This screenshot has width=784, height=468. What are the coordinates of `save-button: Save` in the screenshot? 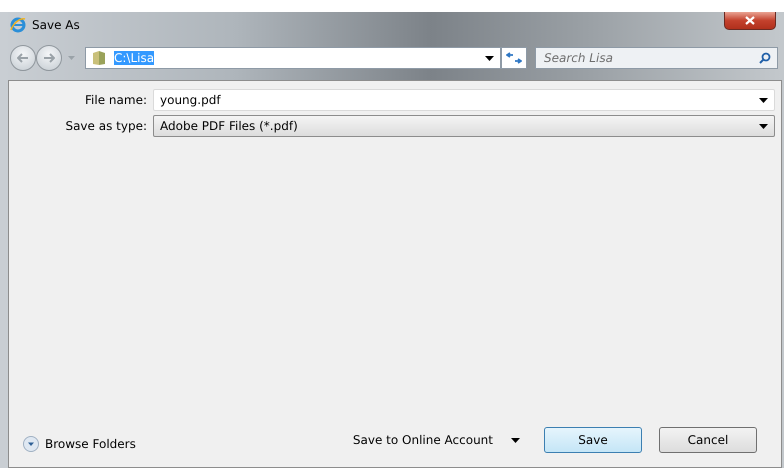 It's located at (593, 440).